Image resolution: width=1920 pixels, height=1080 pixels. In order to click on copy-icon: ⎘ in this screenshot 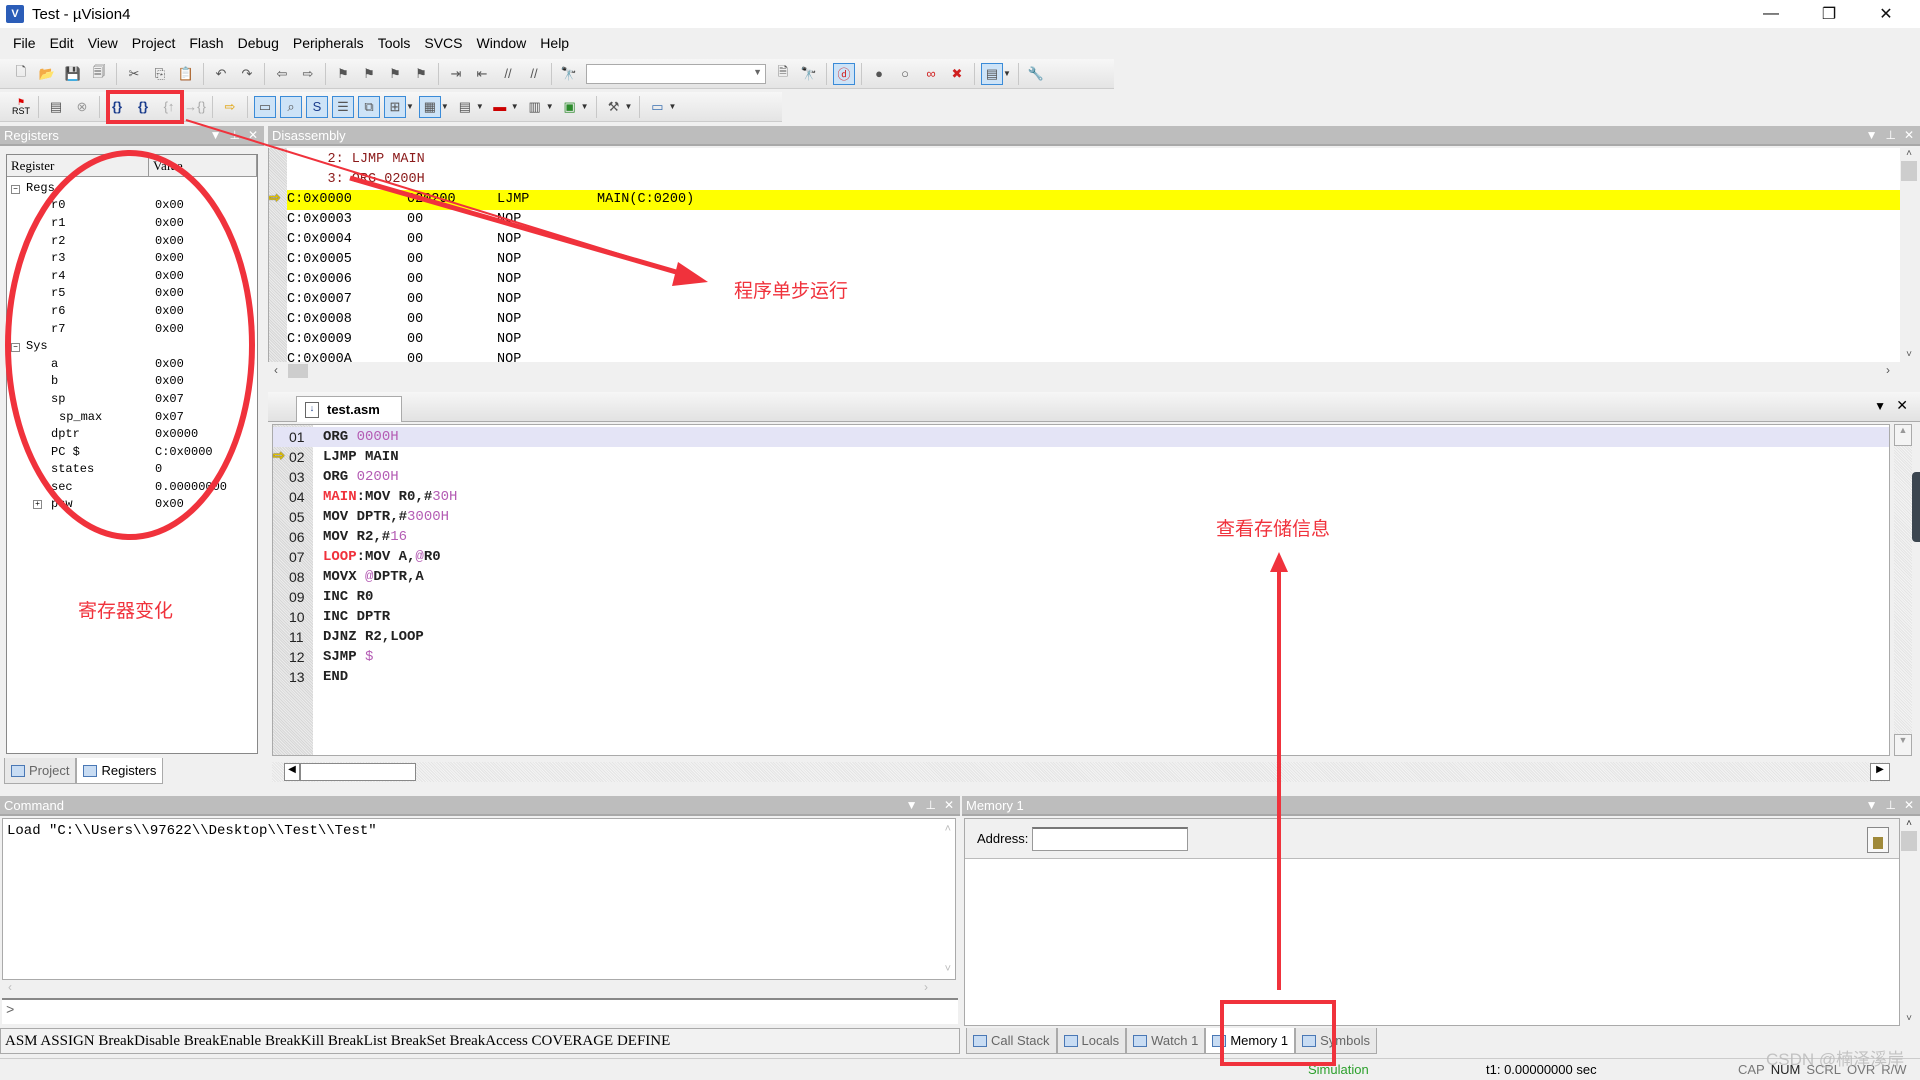, I will do `click(160, 74)`.